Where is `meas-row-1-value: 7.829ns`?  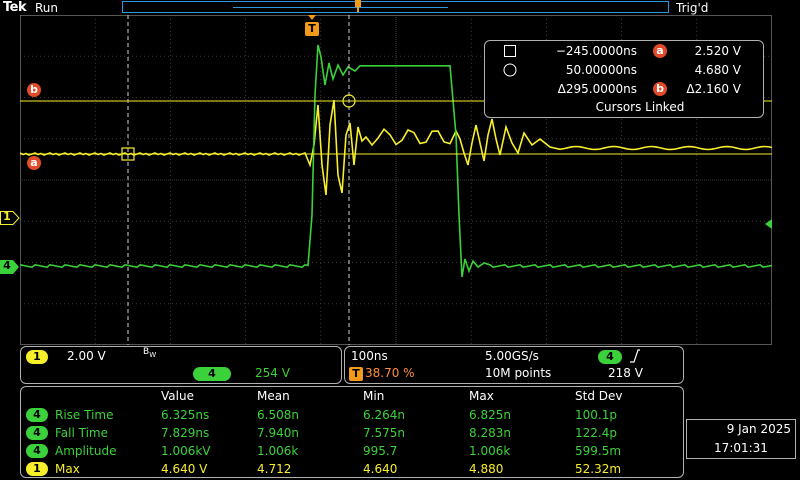 meas-row-1-value: 7.829ns is located at coordinates (185, 433).